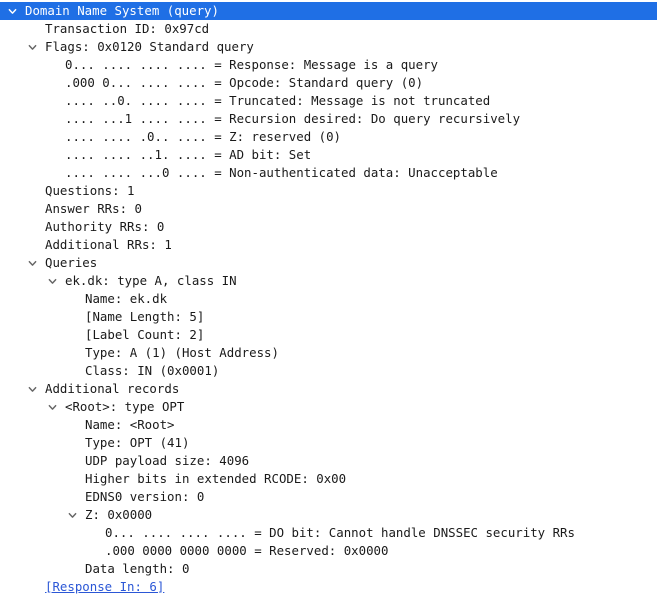  I want to click on tree-row-query-name-length: [Name Length: 5], so click(328, 317).